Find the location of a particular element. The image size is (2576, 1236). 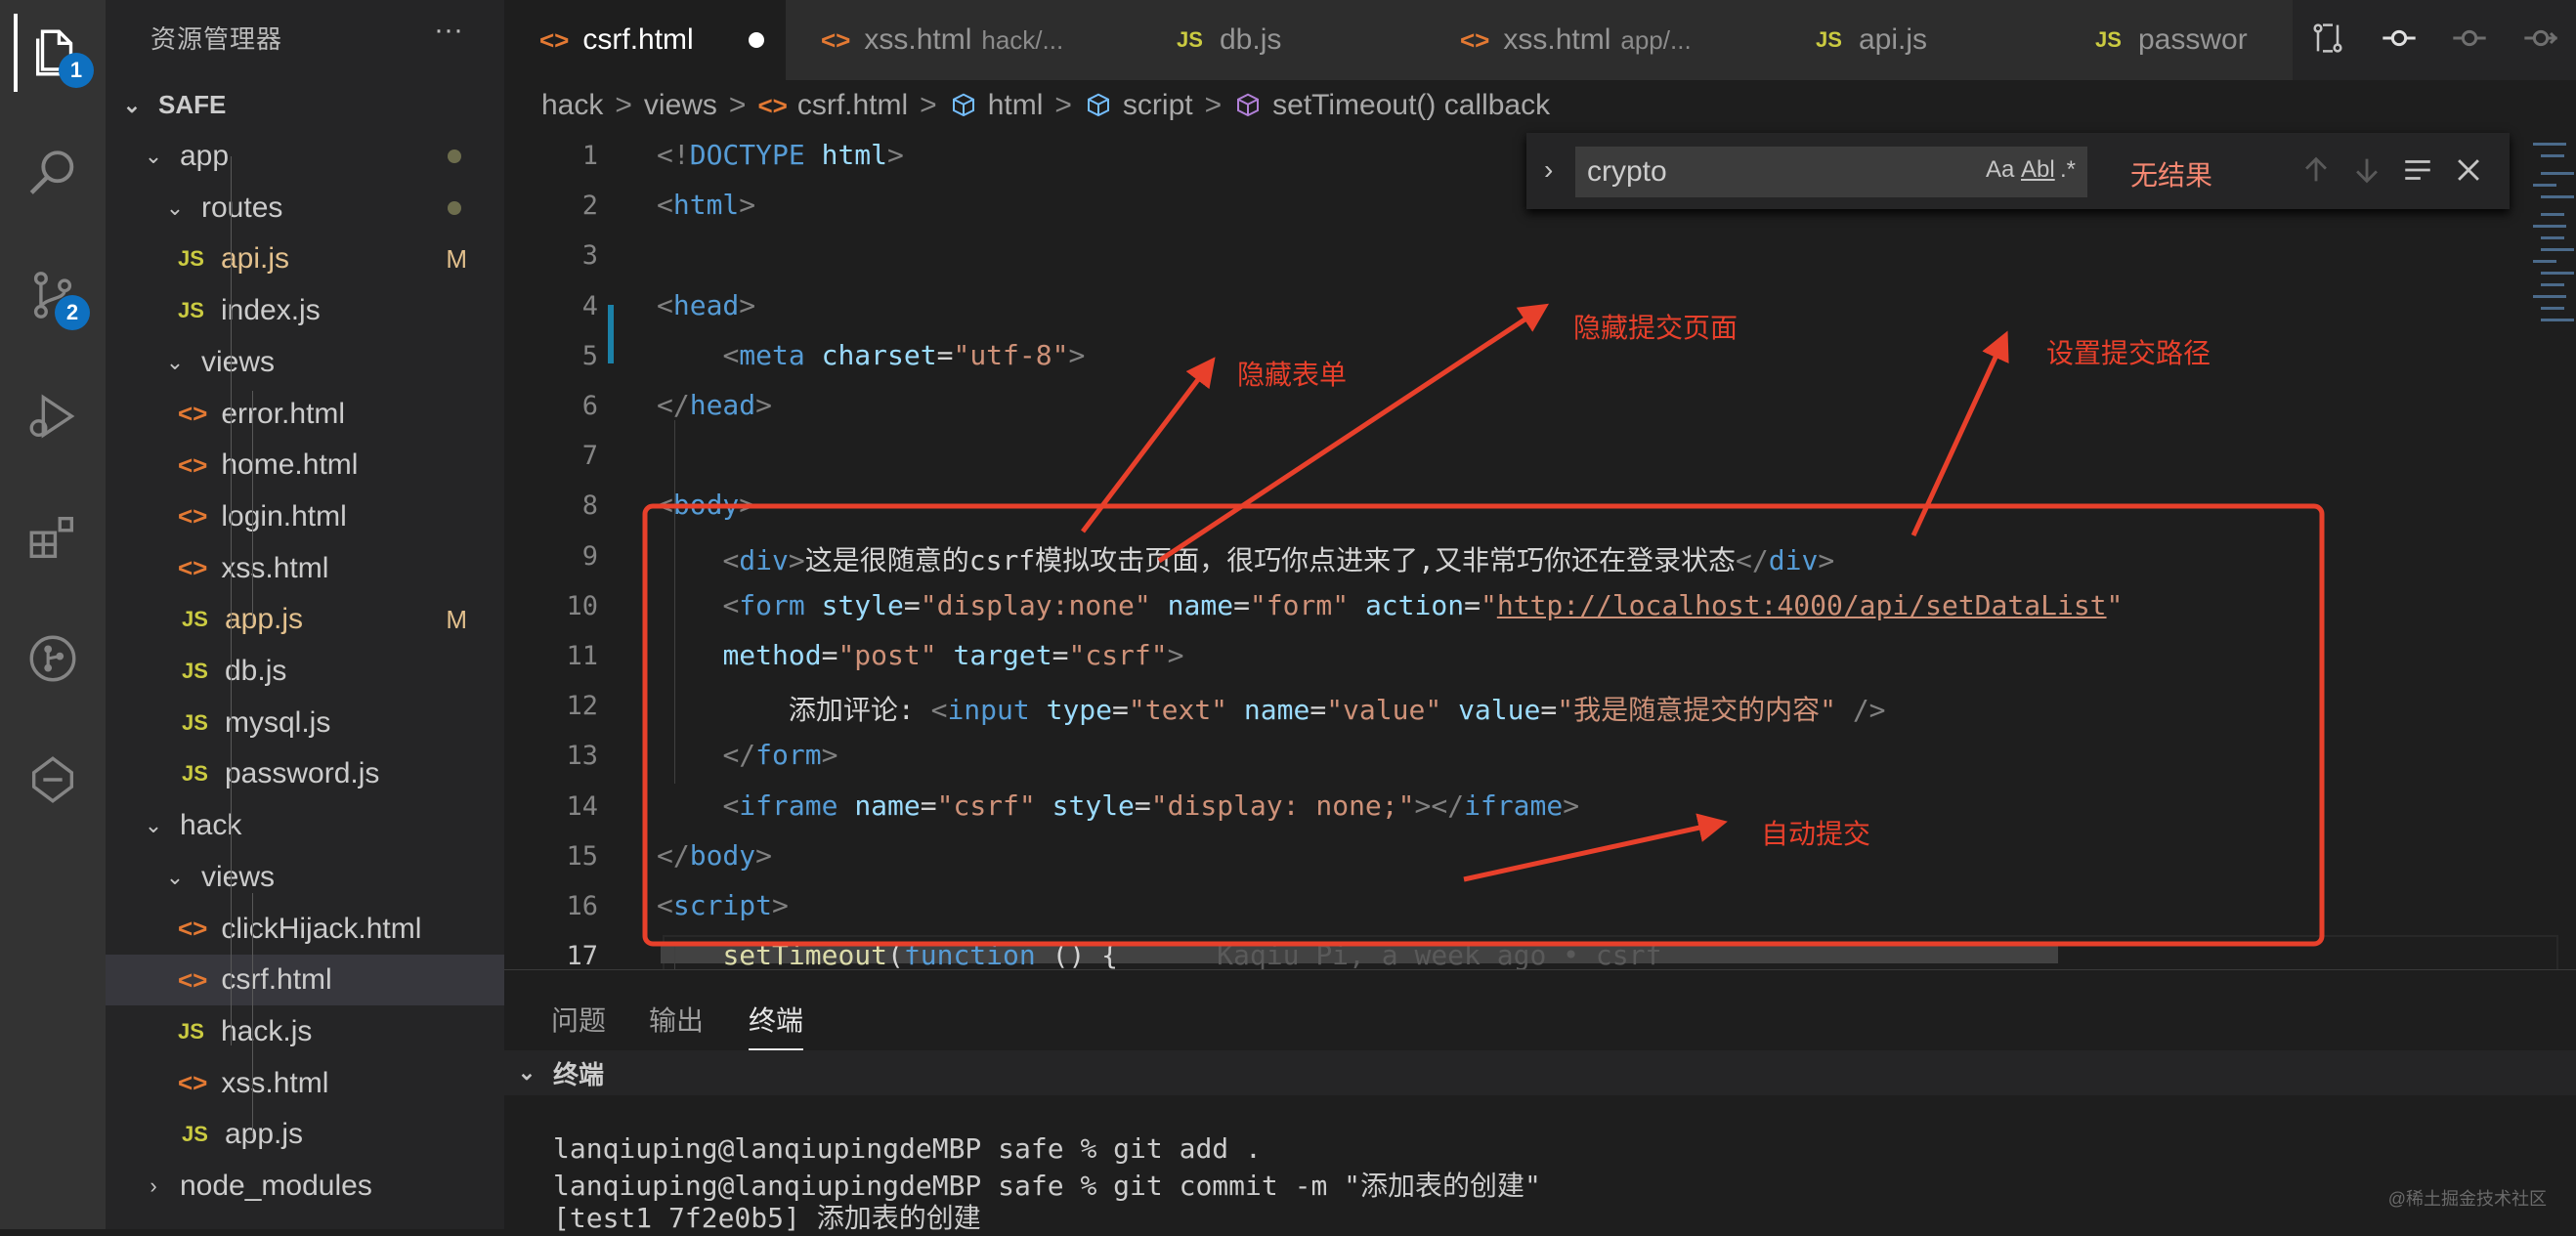

files-icon: 1 is located at coordinates (55, 53).